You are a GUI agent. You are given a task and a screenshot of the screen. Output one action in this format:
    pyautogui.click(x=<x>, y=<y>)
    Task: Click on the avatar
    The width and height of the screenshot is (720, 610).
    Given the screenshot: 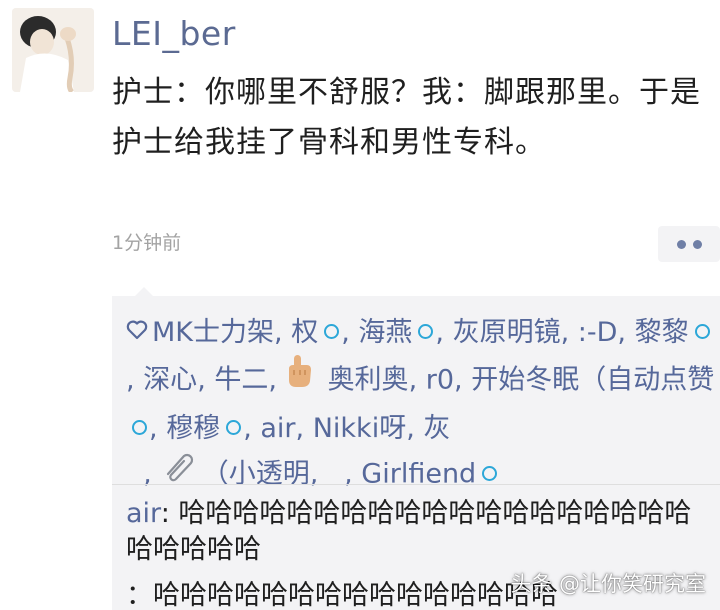 What is the action you would take?
    pyautogui.click(x=53, y=50)
    